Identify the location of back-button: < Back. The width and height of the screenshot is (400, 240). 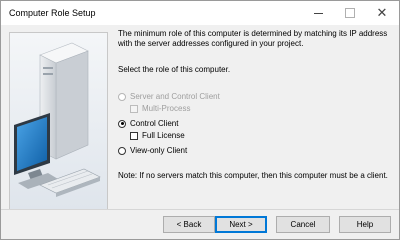
(189, 224).